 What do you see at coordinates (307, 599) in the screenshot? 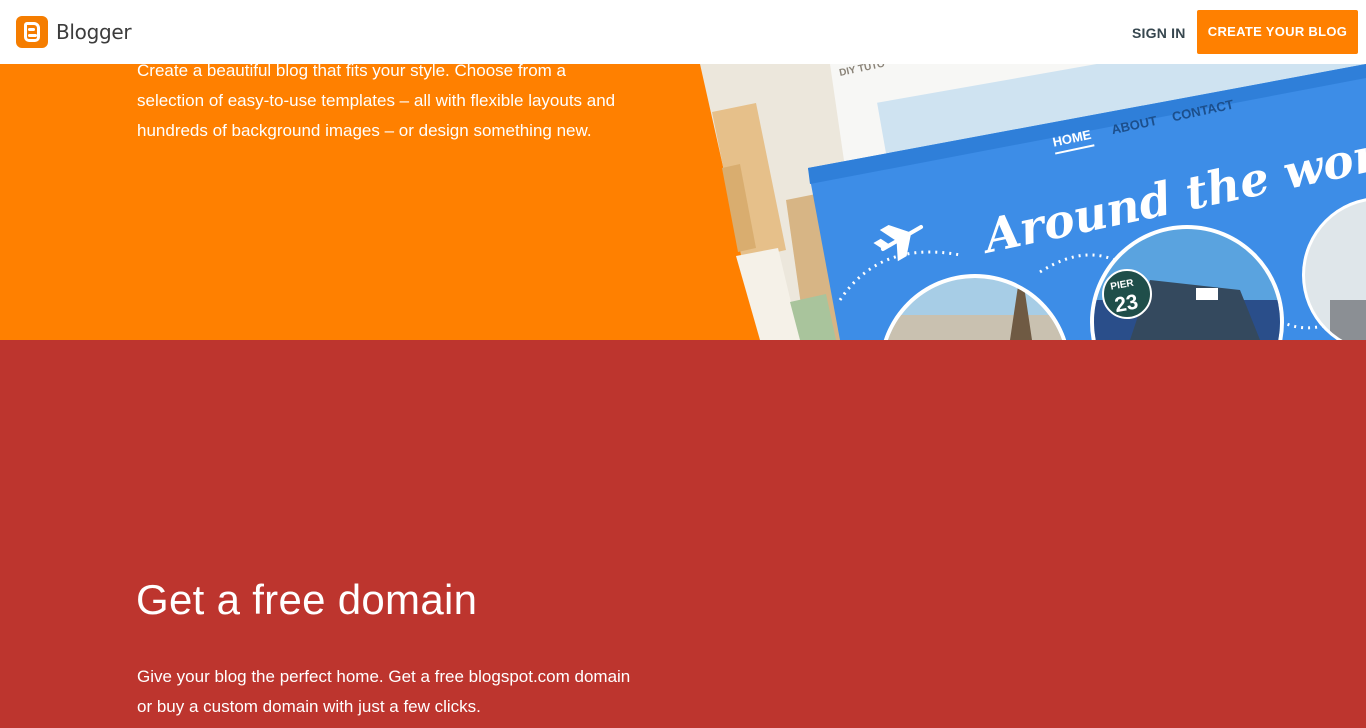
I see `domain-section-title: Get a free domain` at bounding box center [307, 599].